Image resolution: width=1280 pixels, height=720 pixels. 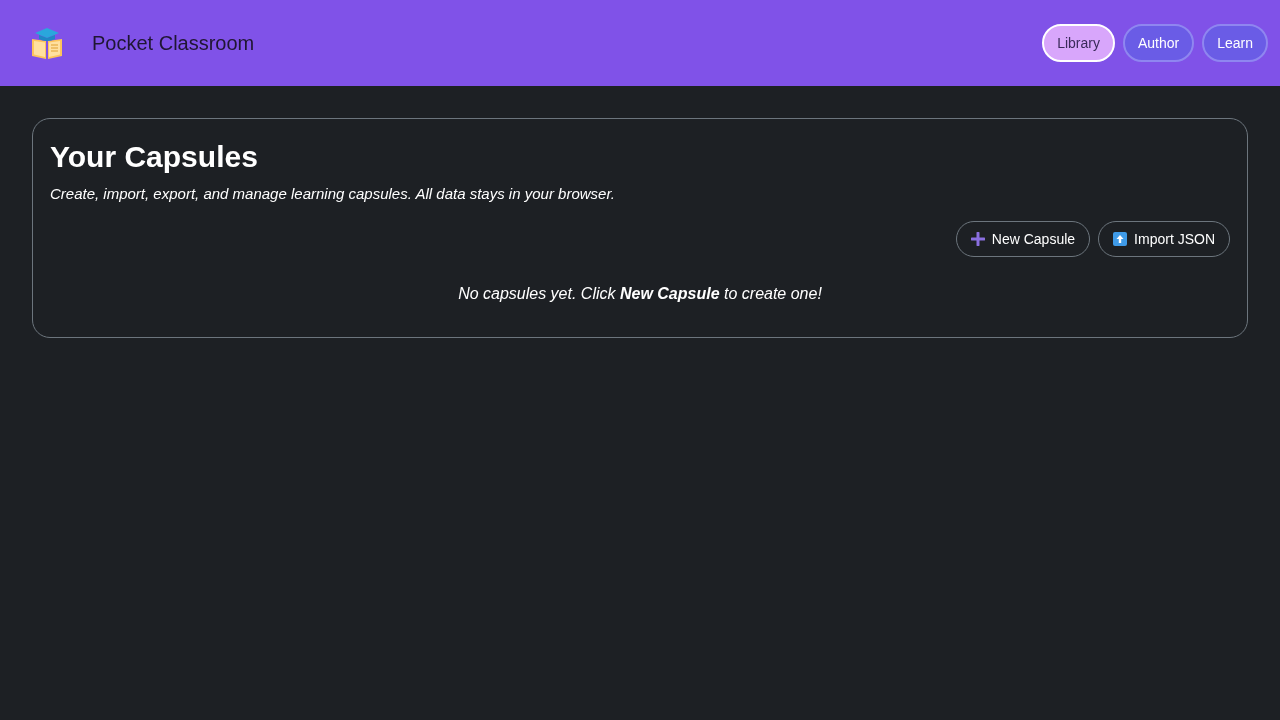 What do you see at coordinates (154, 157) in the screenshot?
I see `page-heading: Your Capsules` at bounding box center [154, 157].